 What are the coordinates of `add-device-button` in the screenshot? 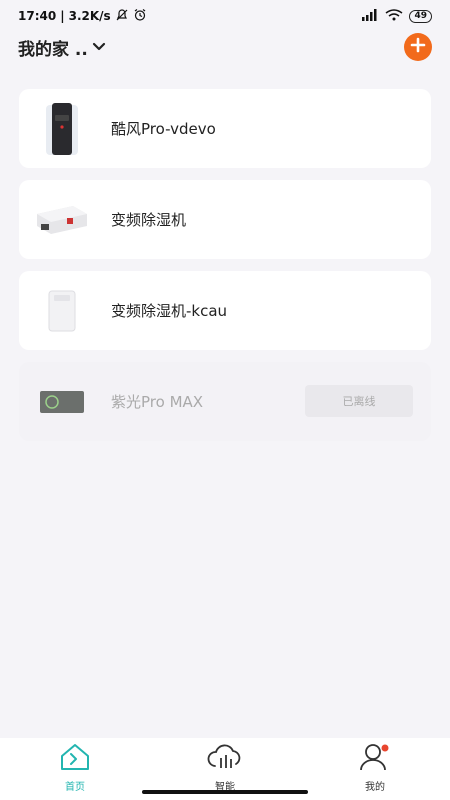 It's located at (418, 47).